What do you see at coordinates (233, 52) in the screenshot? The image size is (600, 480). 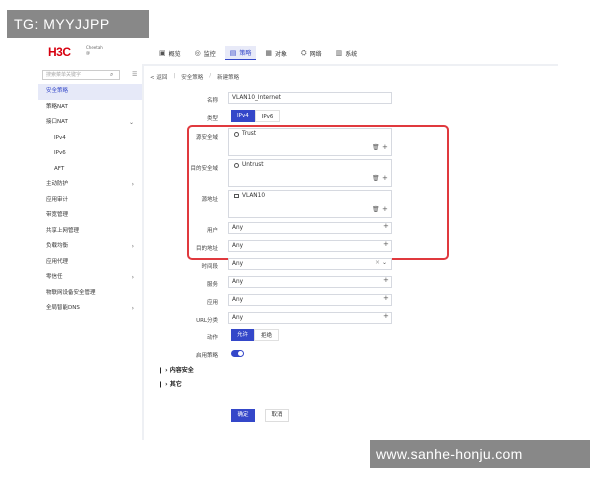 I see `policy-icon: ▤` at bounding box center [233, 52].